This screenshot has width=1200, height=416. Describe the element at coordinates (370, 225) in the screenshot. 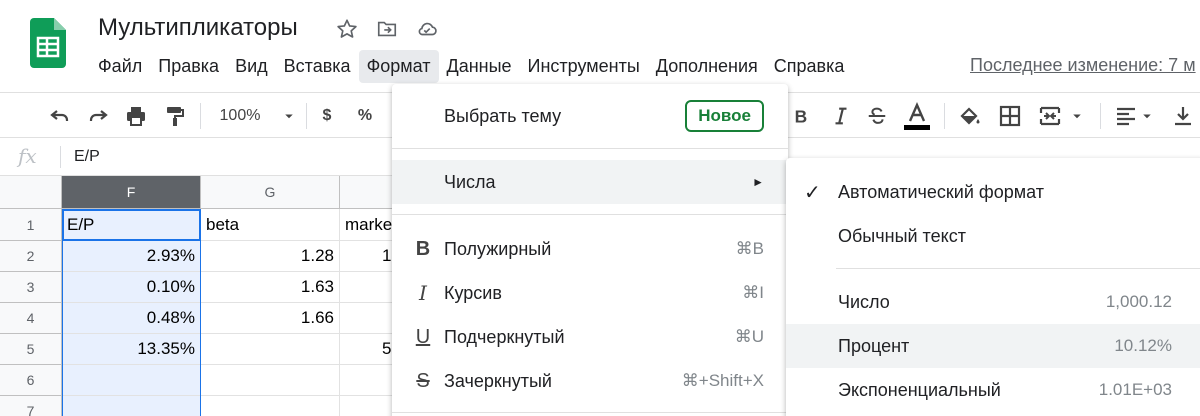

I see `cell-h1: marke` at that location.